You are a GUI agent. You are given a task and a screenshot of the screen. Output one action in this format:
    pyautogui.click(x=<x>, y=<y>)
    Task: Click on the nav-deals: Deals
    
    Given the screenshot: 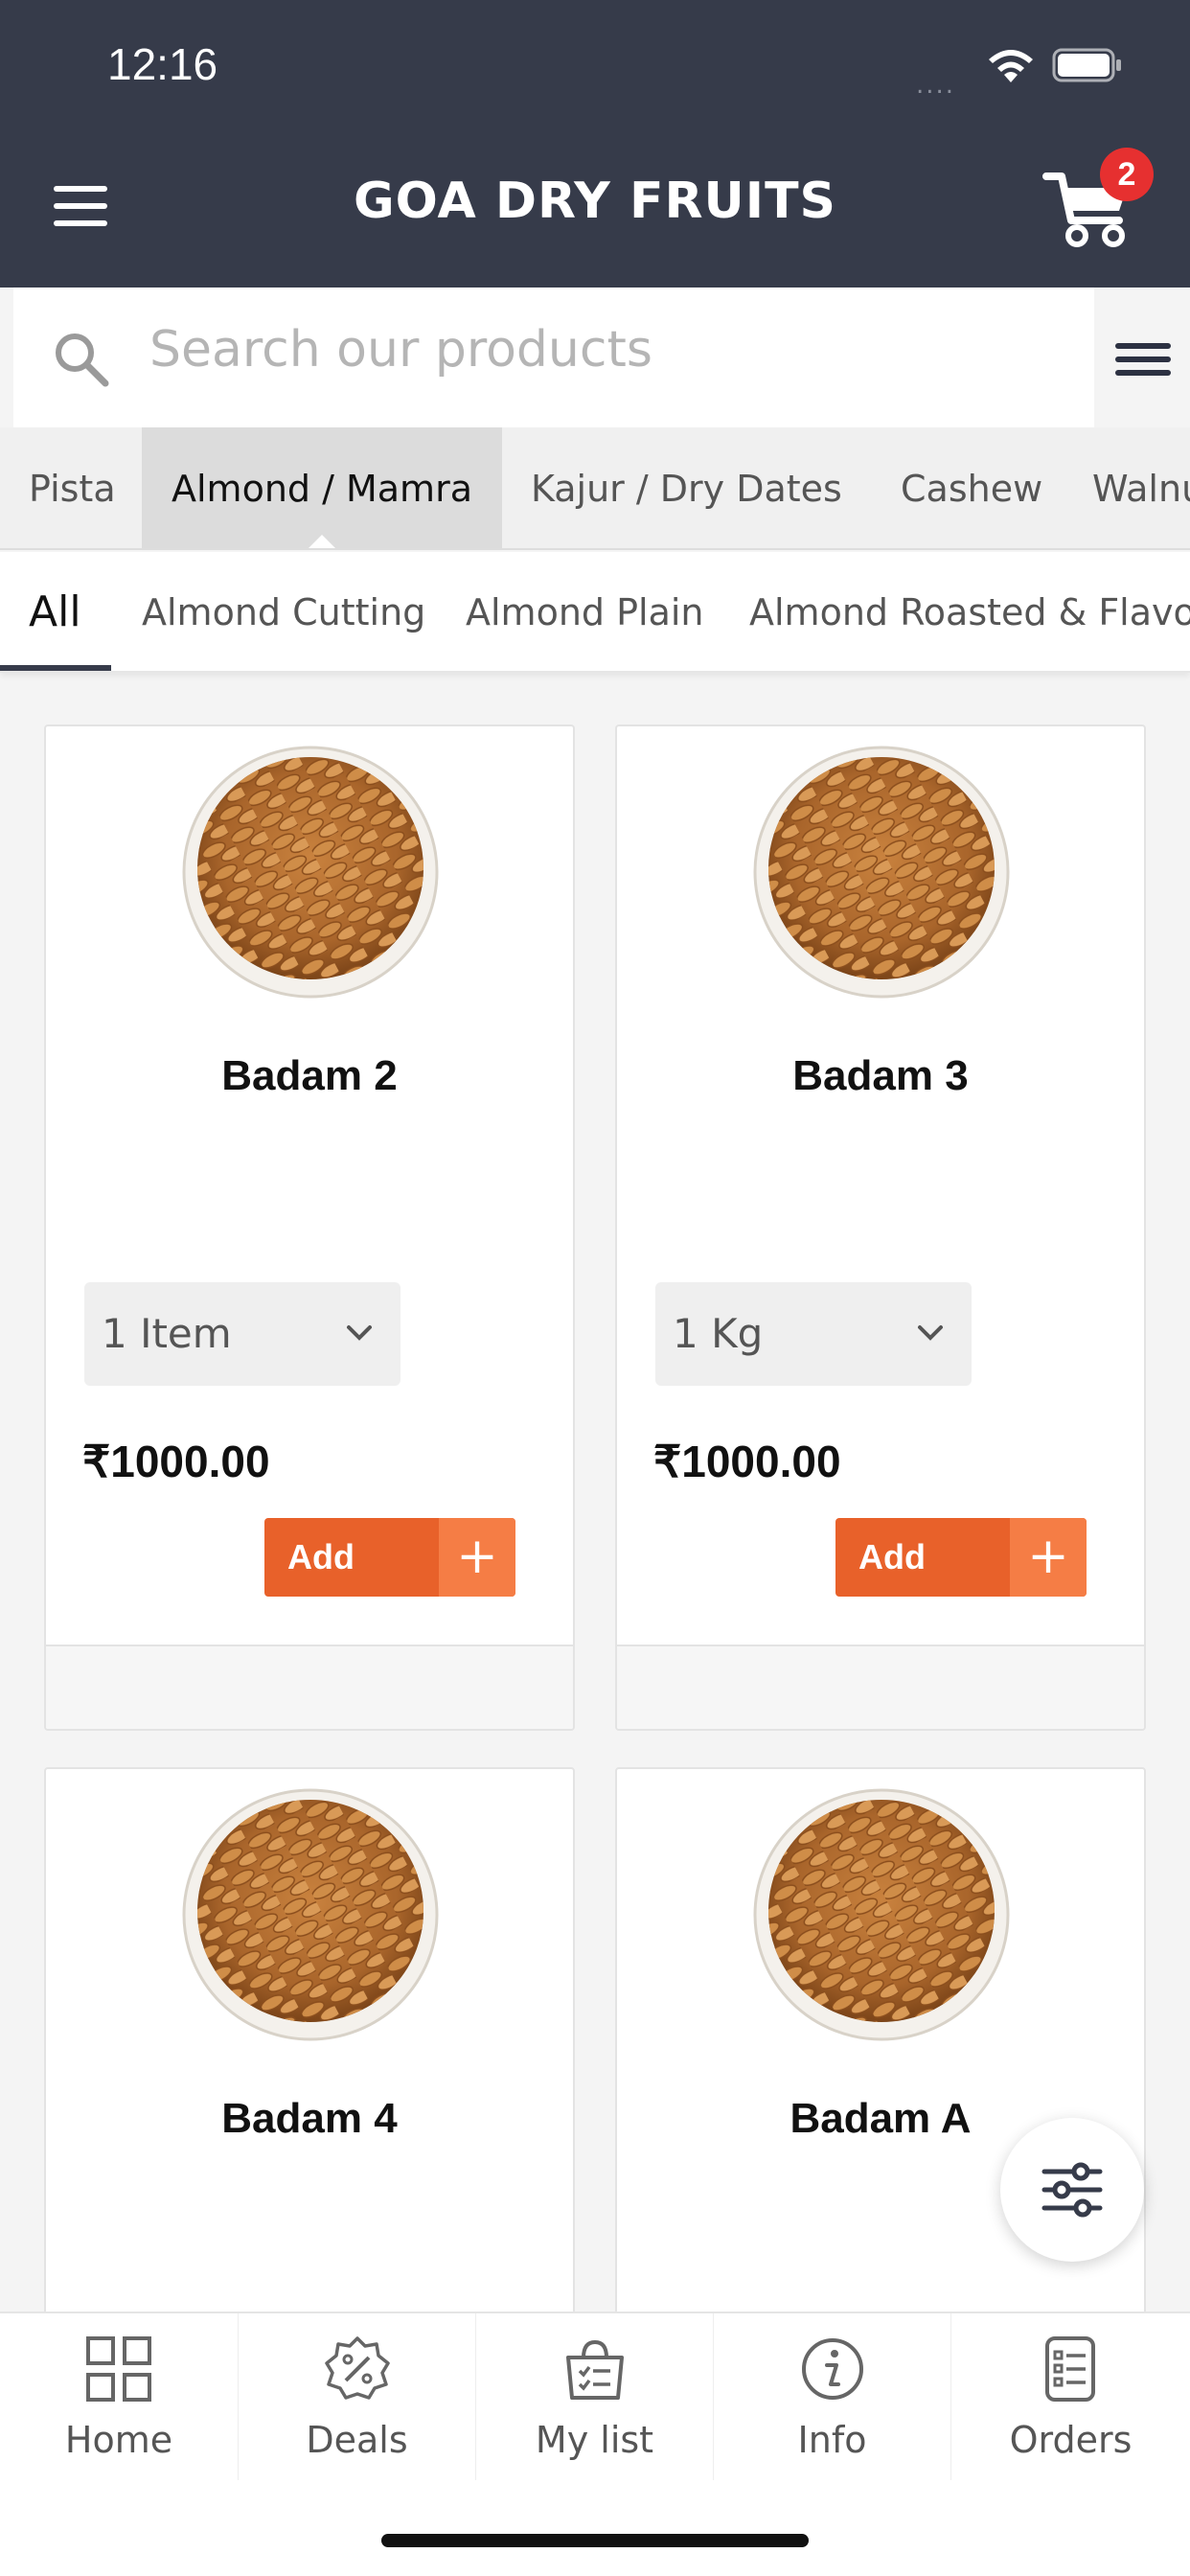 What is the action you would take?
    pyautogui.click(x=357, y=2397)
    